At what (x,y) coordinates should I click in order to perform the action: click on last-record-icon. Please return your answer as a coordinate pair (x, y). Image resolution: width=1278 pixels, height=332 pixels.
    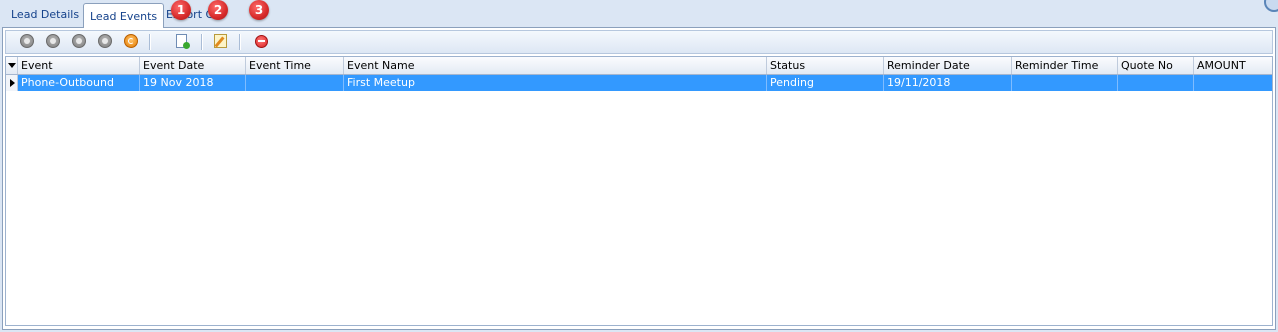
    Looking at the image, I should click on (105, 41).